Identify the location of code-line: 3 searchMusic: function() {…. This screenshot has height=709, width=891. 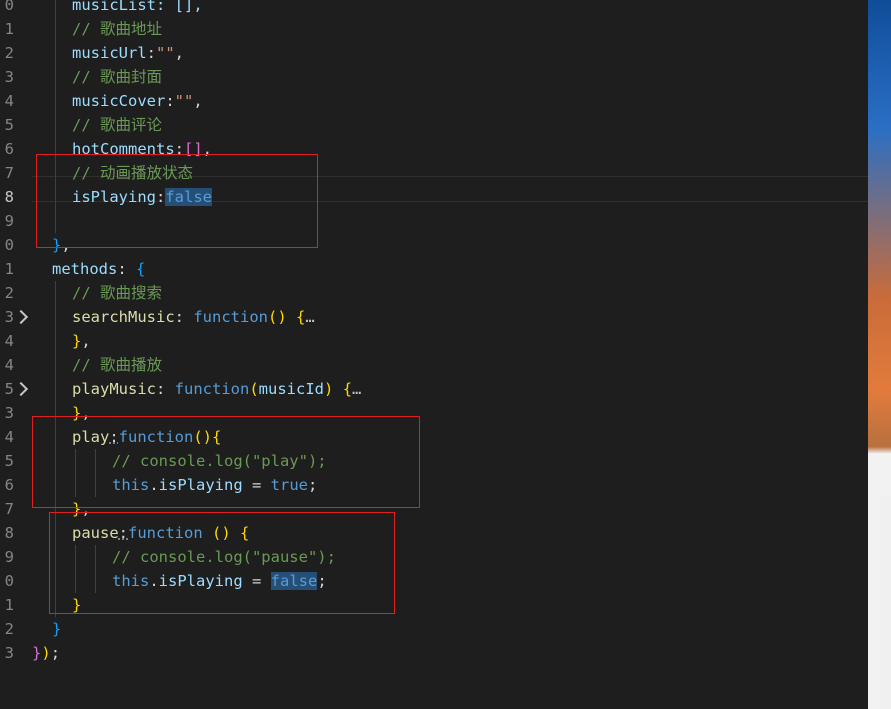
(434, 317).